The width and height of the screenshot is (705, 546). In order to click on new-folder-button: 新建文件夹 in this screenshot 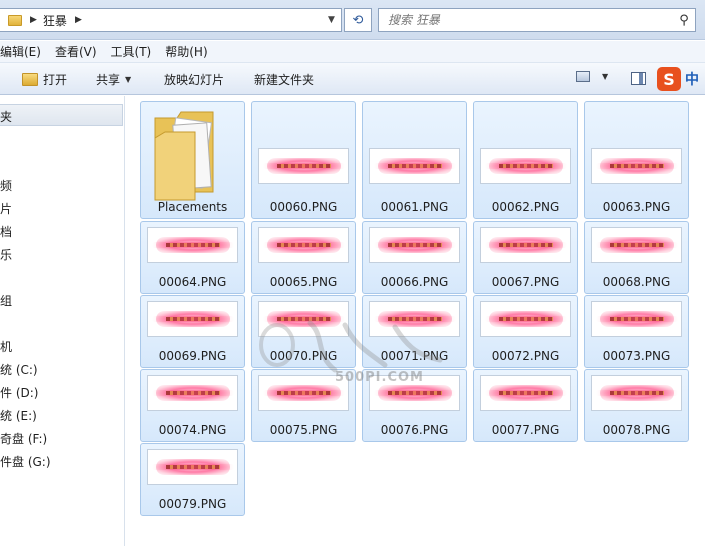, I will do `click(284, 79)`.